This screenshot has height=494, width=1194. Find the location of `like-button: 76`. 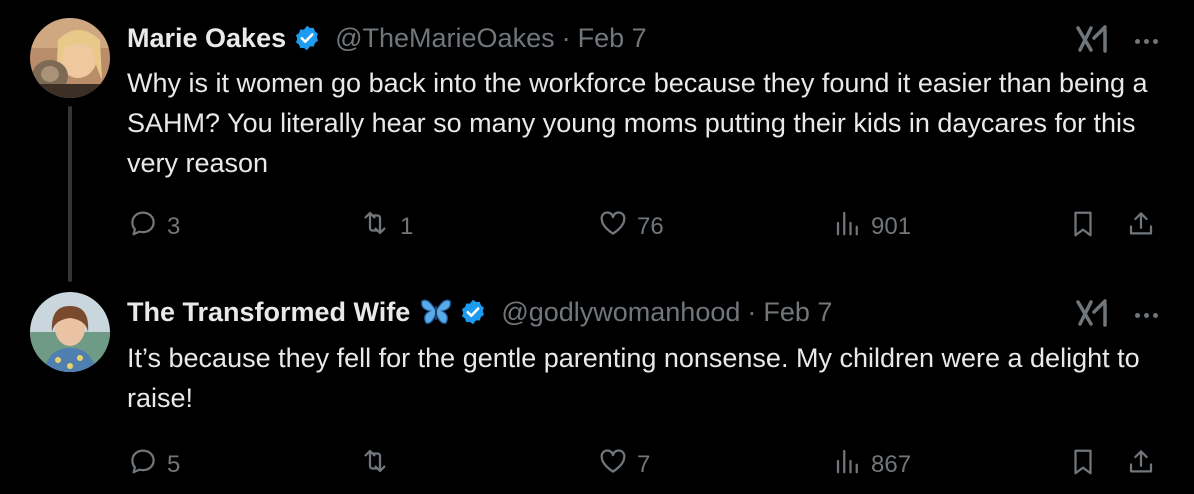

like-button: 76 is located at coordinates (630, 226).